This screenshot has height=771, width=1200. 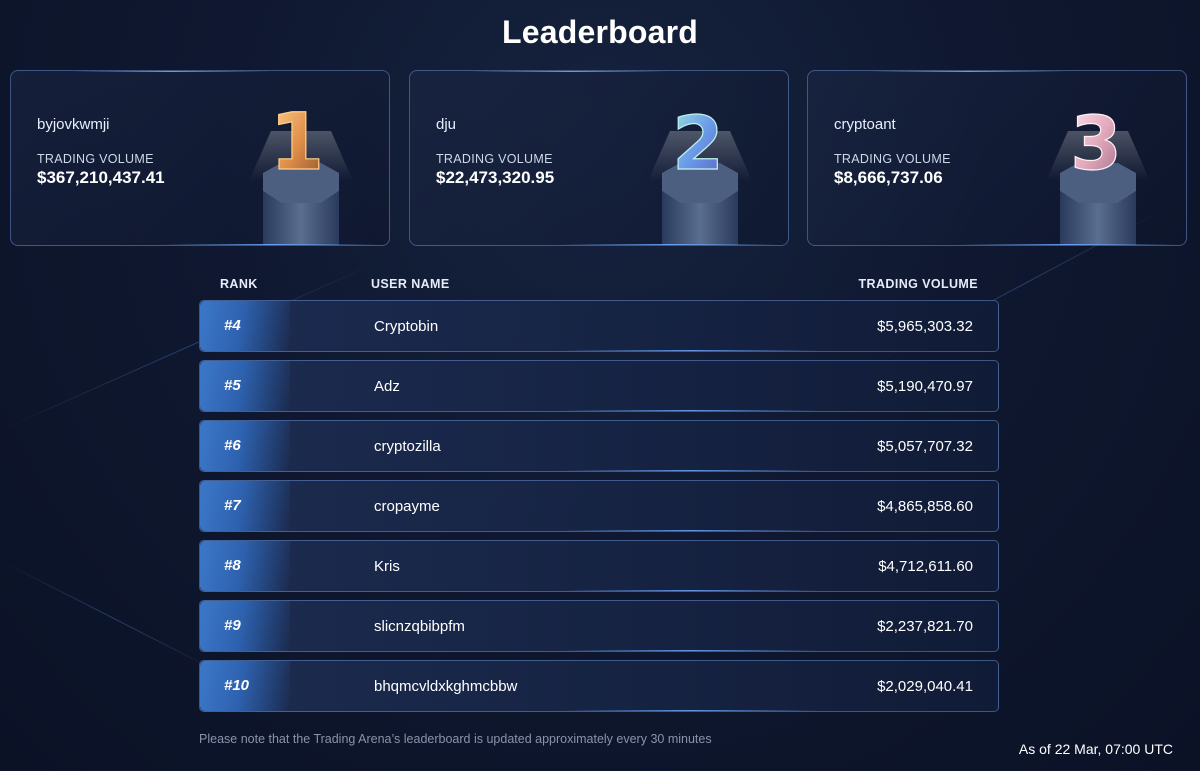 What do you see at coordinates (997, 158) in the screenshot?
I see `podium-card-third: cryptoant TRADING VOLUME $8,666,737.06 3` at bounding box center [997, 158].